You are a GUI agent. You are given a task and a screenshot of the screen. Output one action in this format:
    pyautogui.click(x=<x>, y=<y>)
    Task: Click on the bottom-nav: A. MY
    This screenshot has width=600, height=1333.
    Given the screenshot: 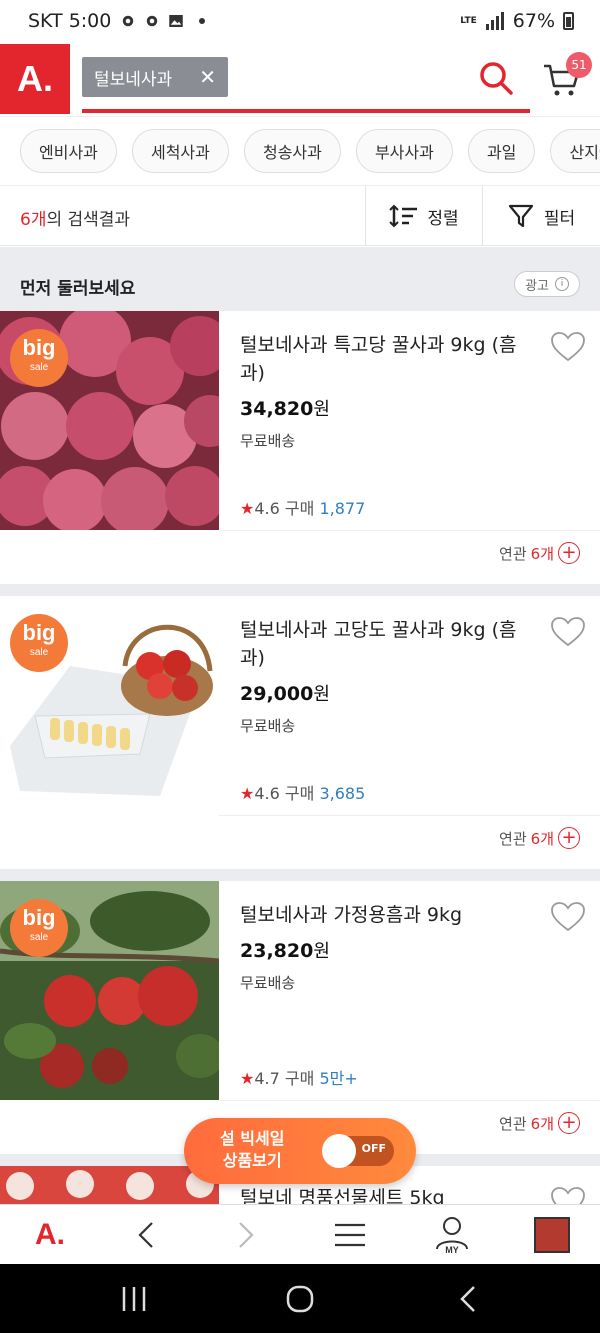 What is the action you would take?
    pyautogui.click(x=300, y=1234)
    